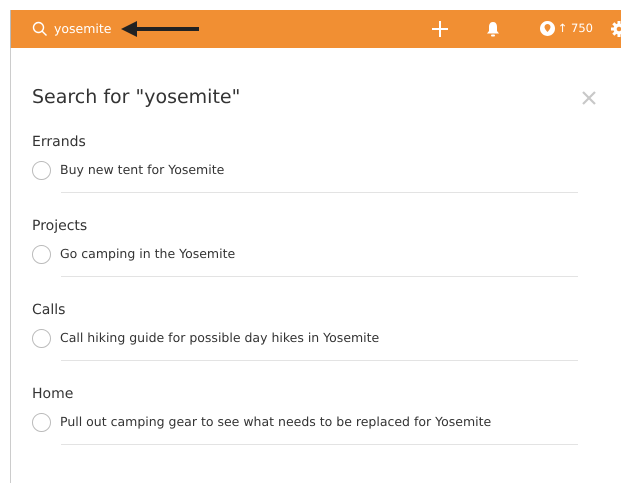 The height and width of the screenshot is (483, 621). Describe the element at coordinates (547, 29) in the screenshot. I see `location-pin-icon` at that location.